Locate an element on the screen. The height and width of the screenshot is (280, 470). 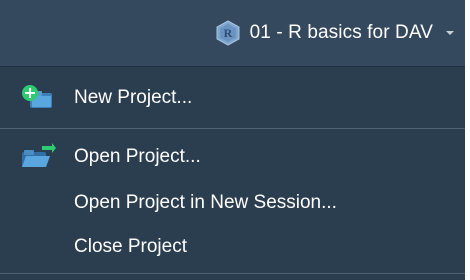
svg-text: R is located at coordinates (227, 33).